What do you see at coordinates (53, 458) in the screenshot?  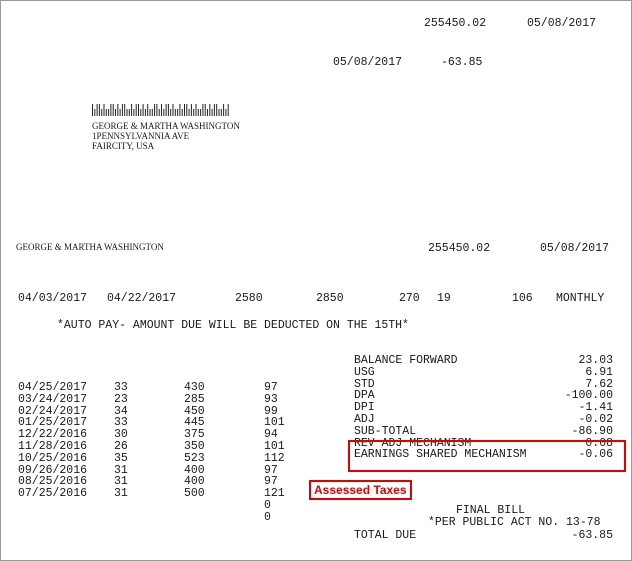 I see `history-date-cell: 10/25/2016` at bounding box center [53, 458].